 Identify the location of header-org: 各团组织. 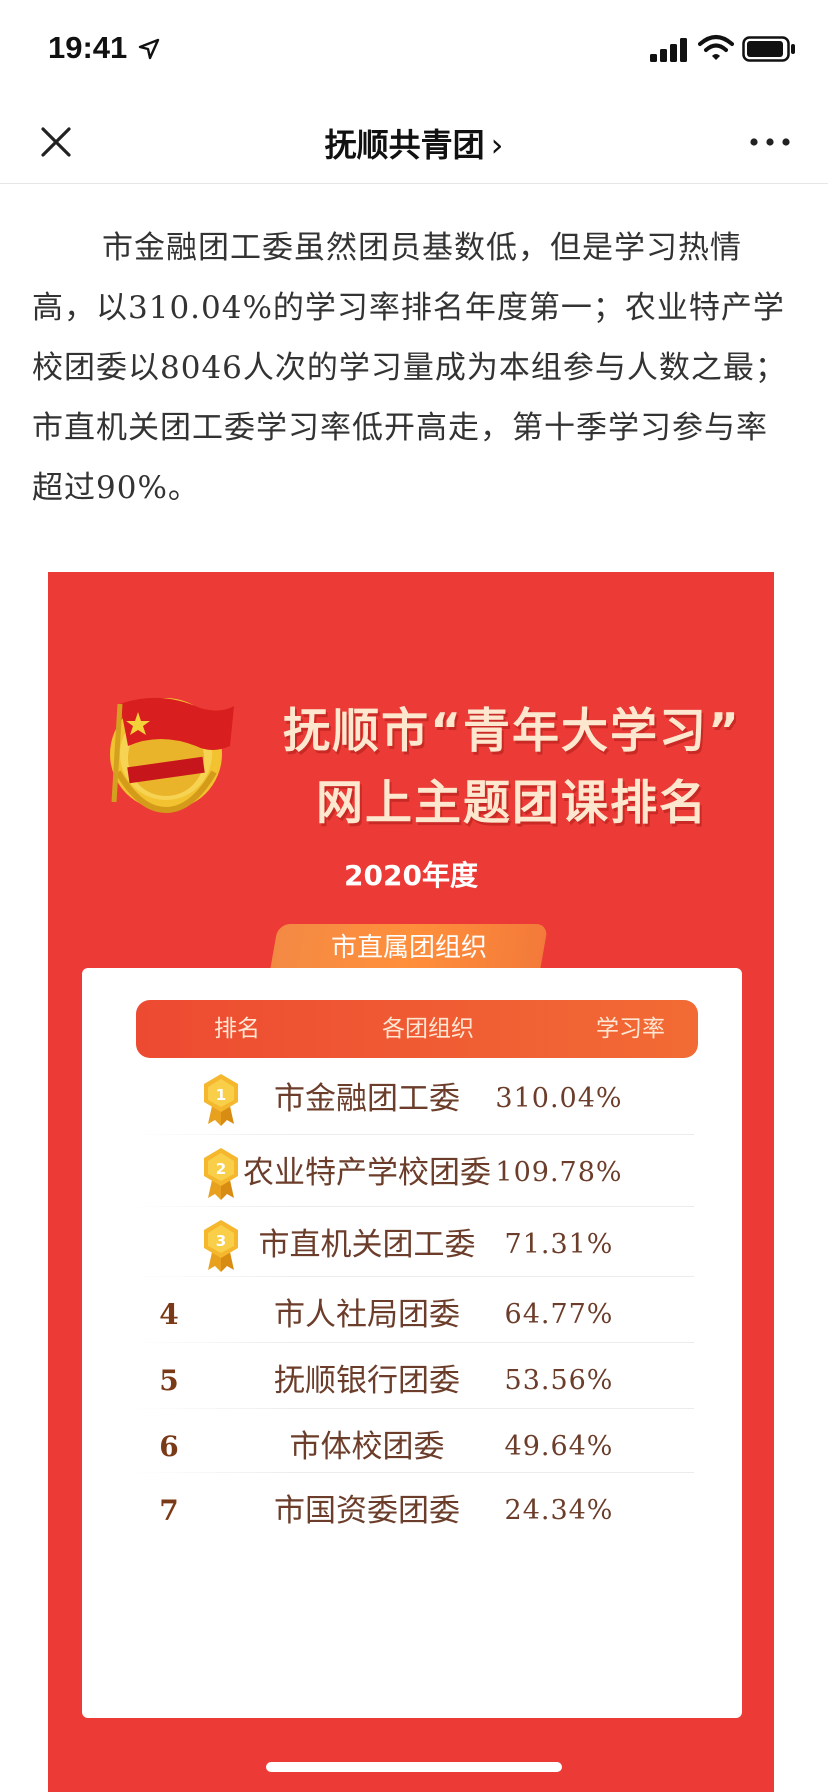
(428, 1029).